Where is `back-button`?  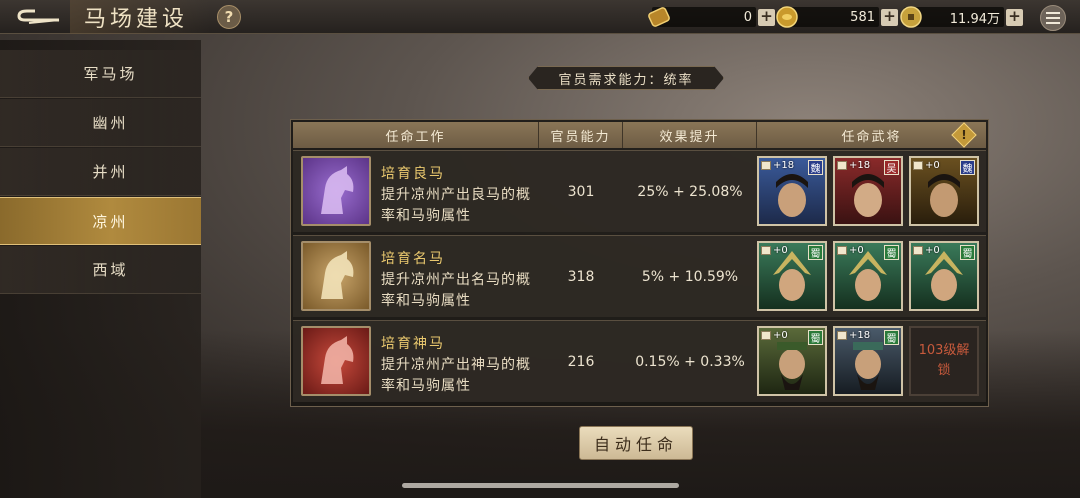
back-button is located at coordinates (38, 17).